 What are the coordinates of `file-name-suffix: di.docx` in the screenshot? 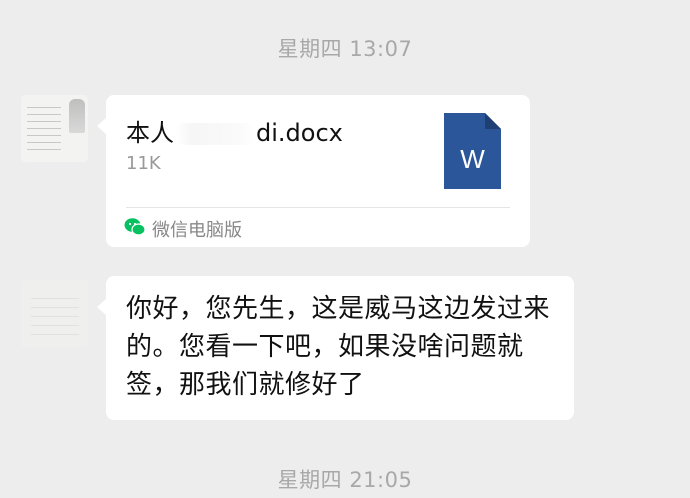 It's located at (299, 133).